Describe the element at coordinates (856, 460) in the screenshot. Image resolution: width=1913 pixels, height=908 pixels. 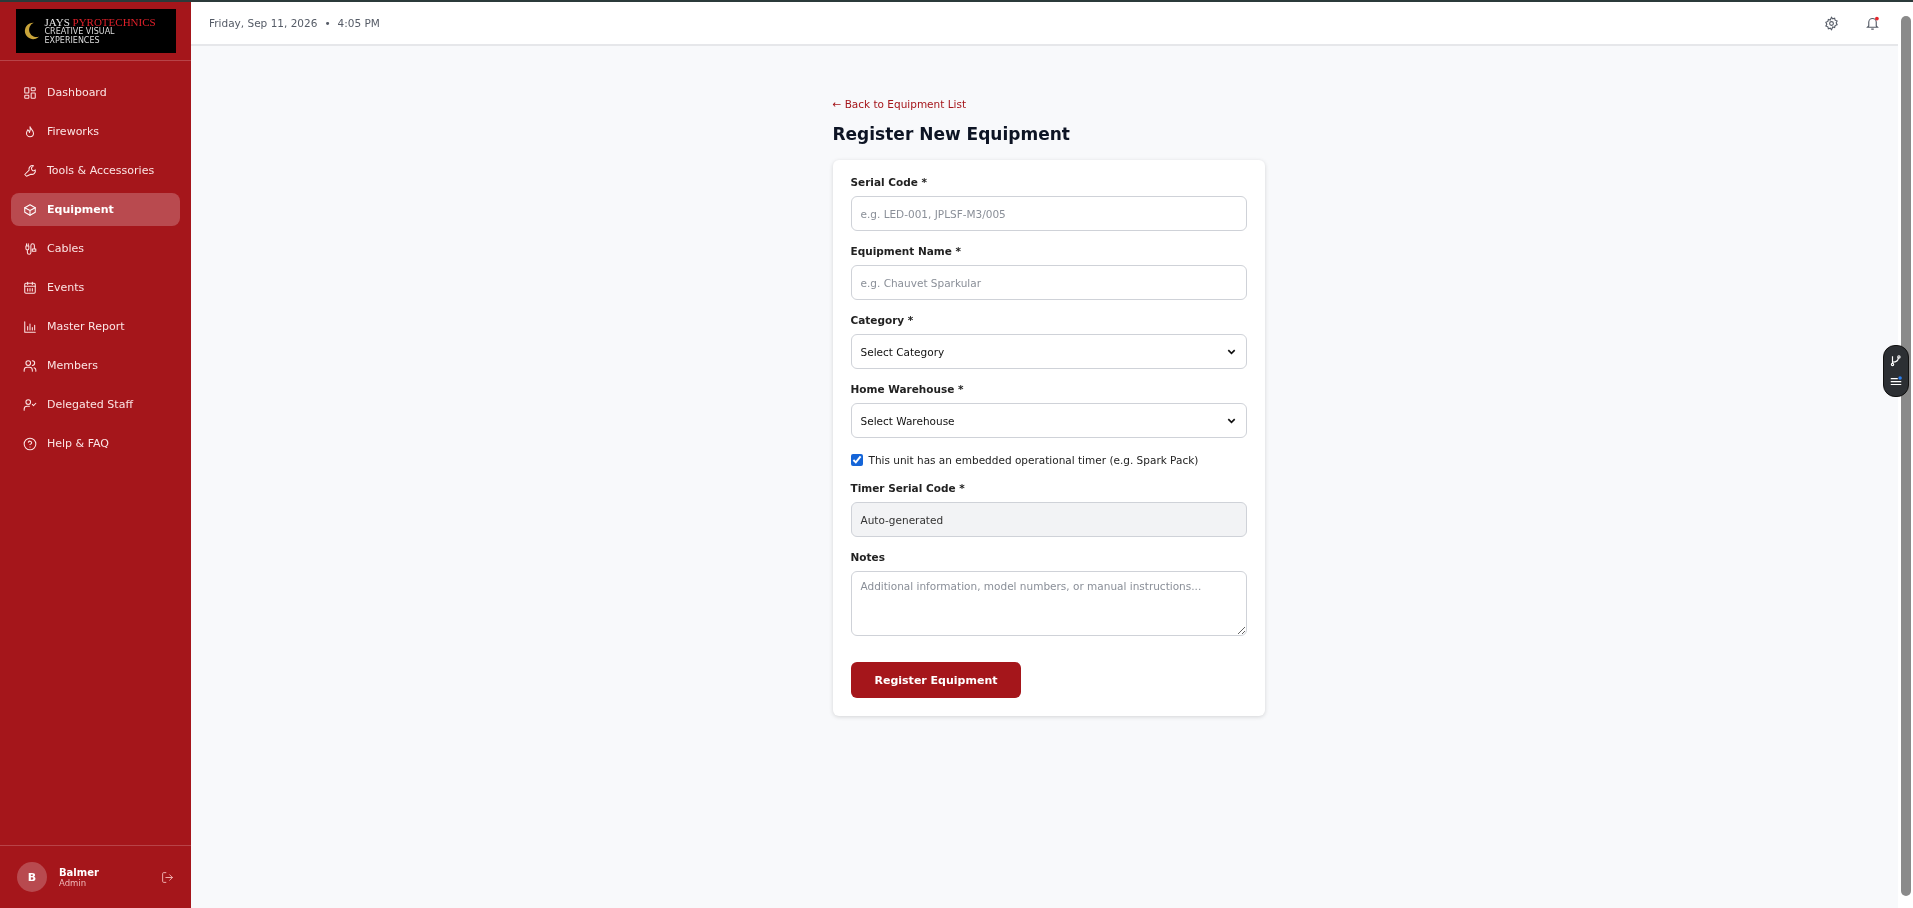
I see `checkbox` at that location.